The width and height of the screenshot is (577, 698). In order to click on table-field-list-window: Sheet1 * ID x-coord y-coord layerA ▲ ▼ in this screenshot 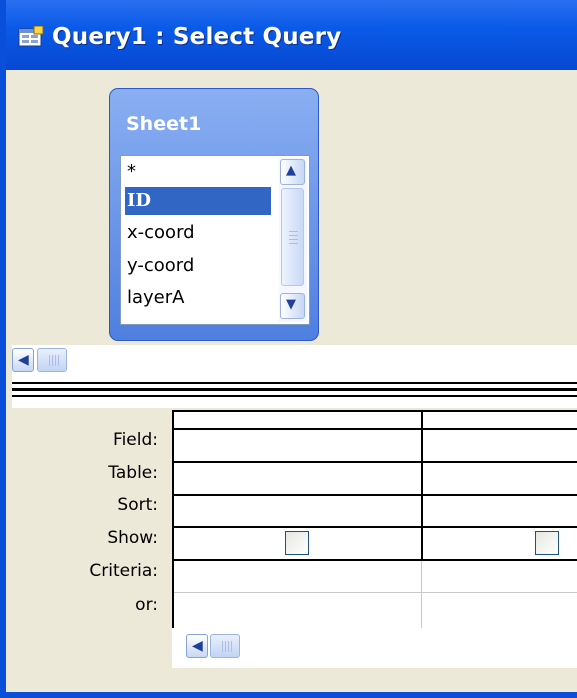, I will do `click(214, 214)`.